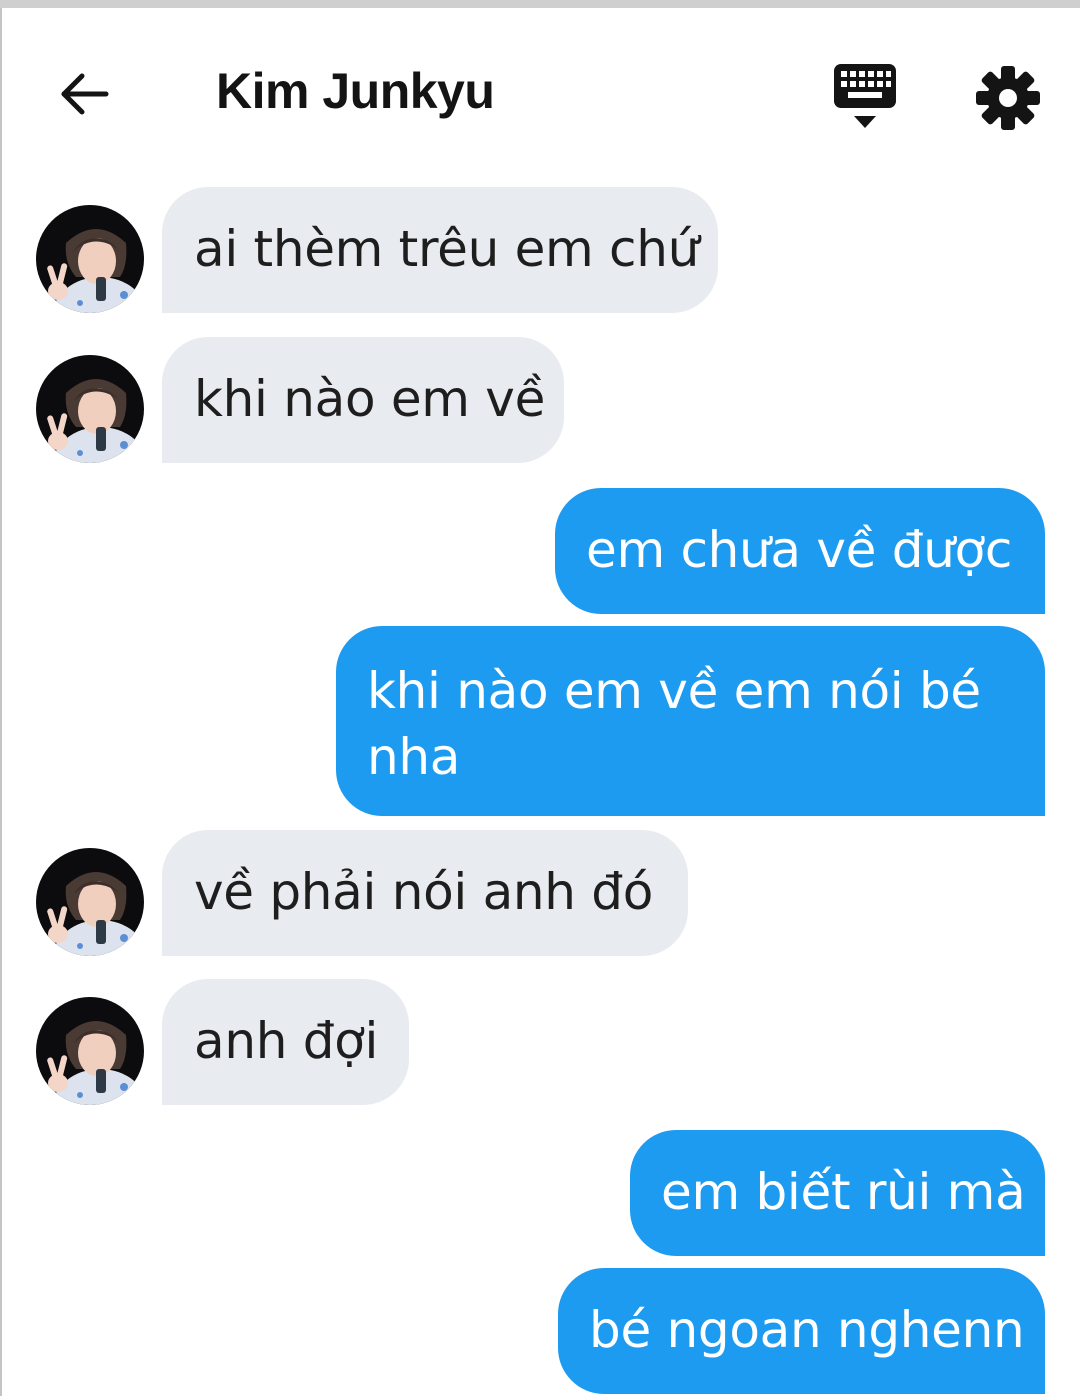  What do you see at coordinates (801, 1331) in the screenshot?
I see `message-bubble-outgoing: bé ngoan nghenn` at bounding box center [801, 1331].